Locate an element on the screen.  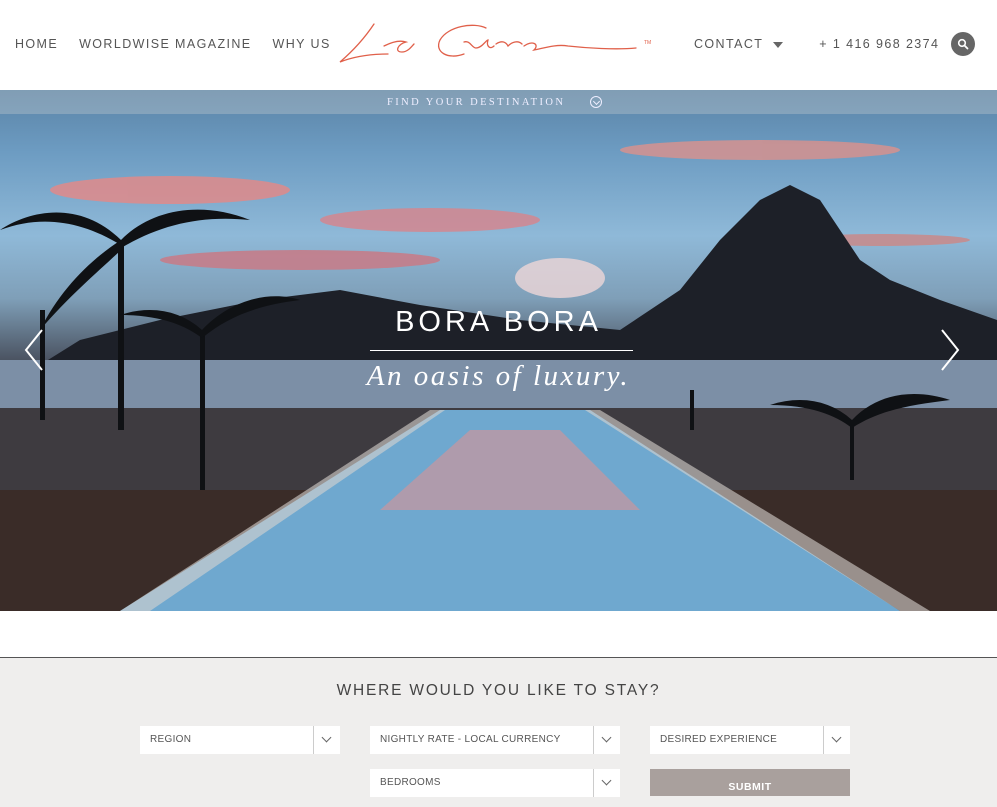
nightly-rate-select: NIGHTLY RATE - LOCAL CURRENCY is located at coordinates (495, 740).